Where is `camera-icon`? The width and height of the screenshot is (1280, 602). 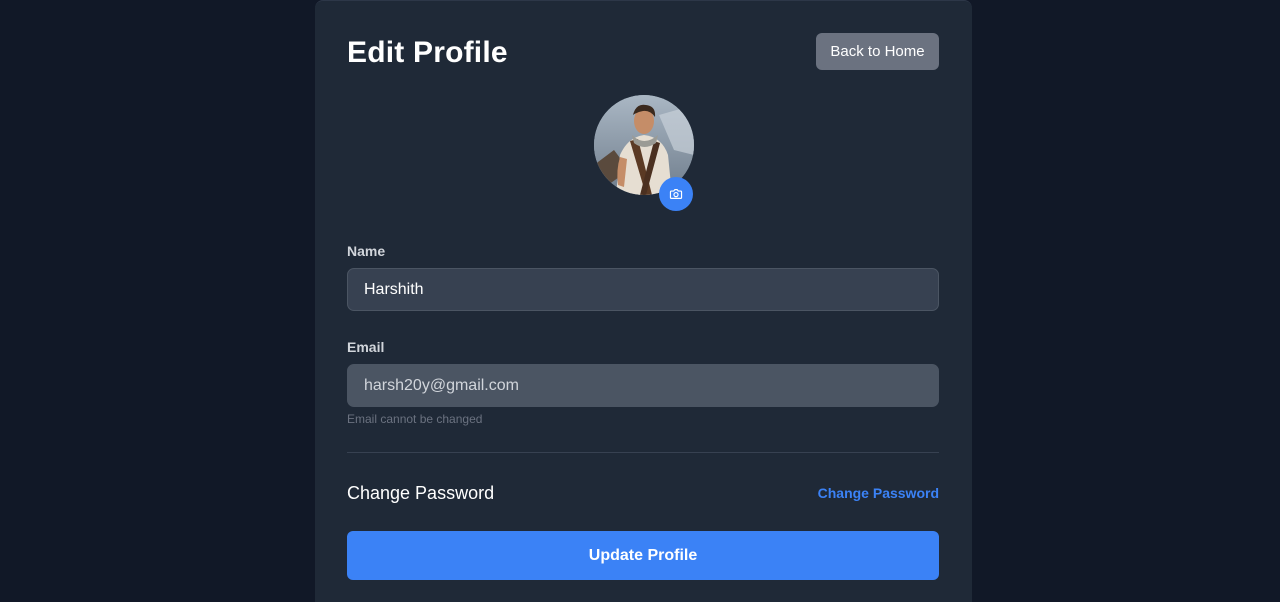
camera-icon is located at coordinates (676, 194).